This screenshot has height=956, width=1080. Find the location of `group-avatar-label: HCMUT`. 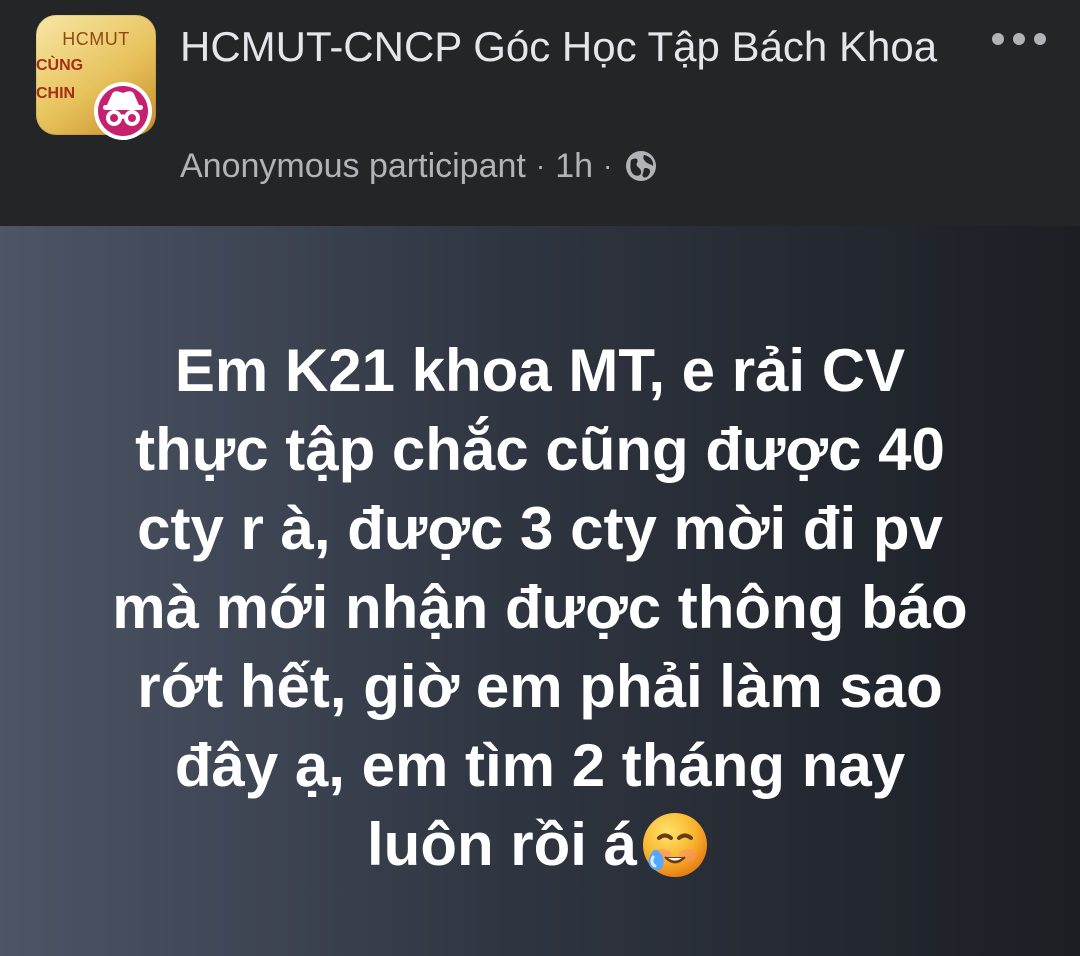

group-avatar-label: HCMUT is located at coordinates (96, 39).